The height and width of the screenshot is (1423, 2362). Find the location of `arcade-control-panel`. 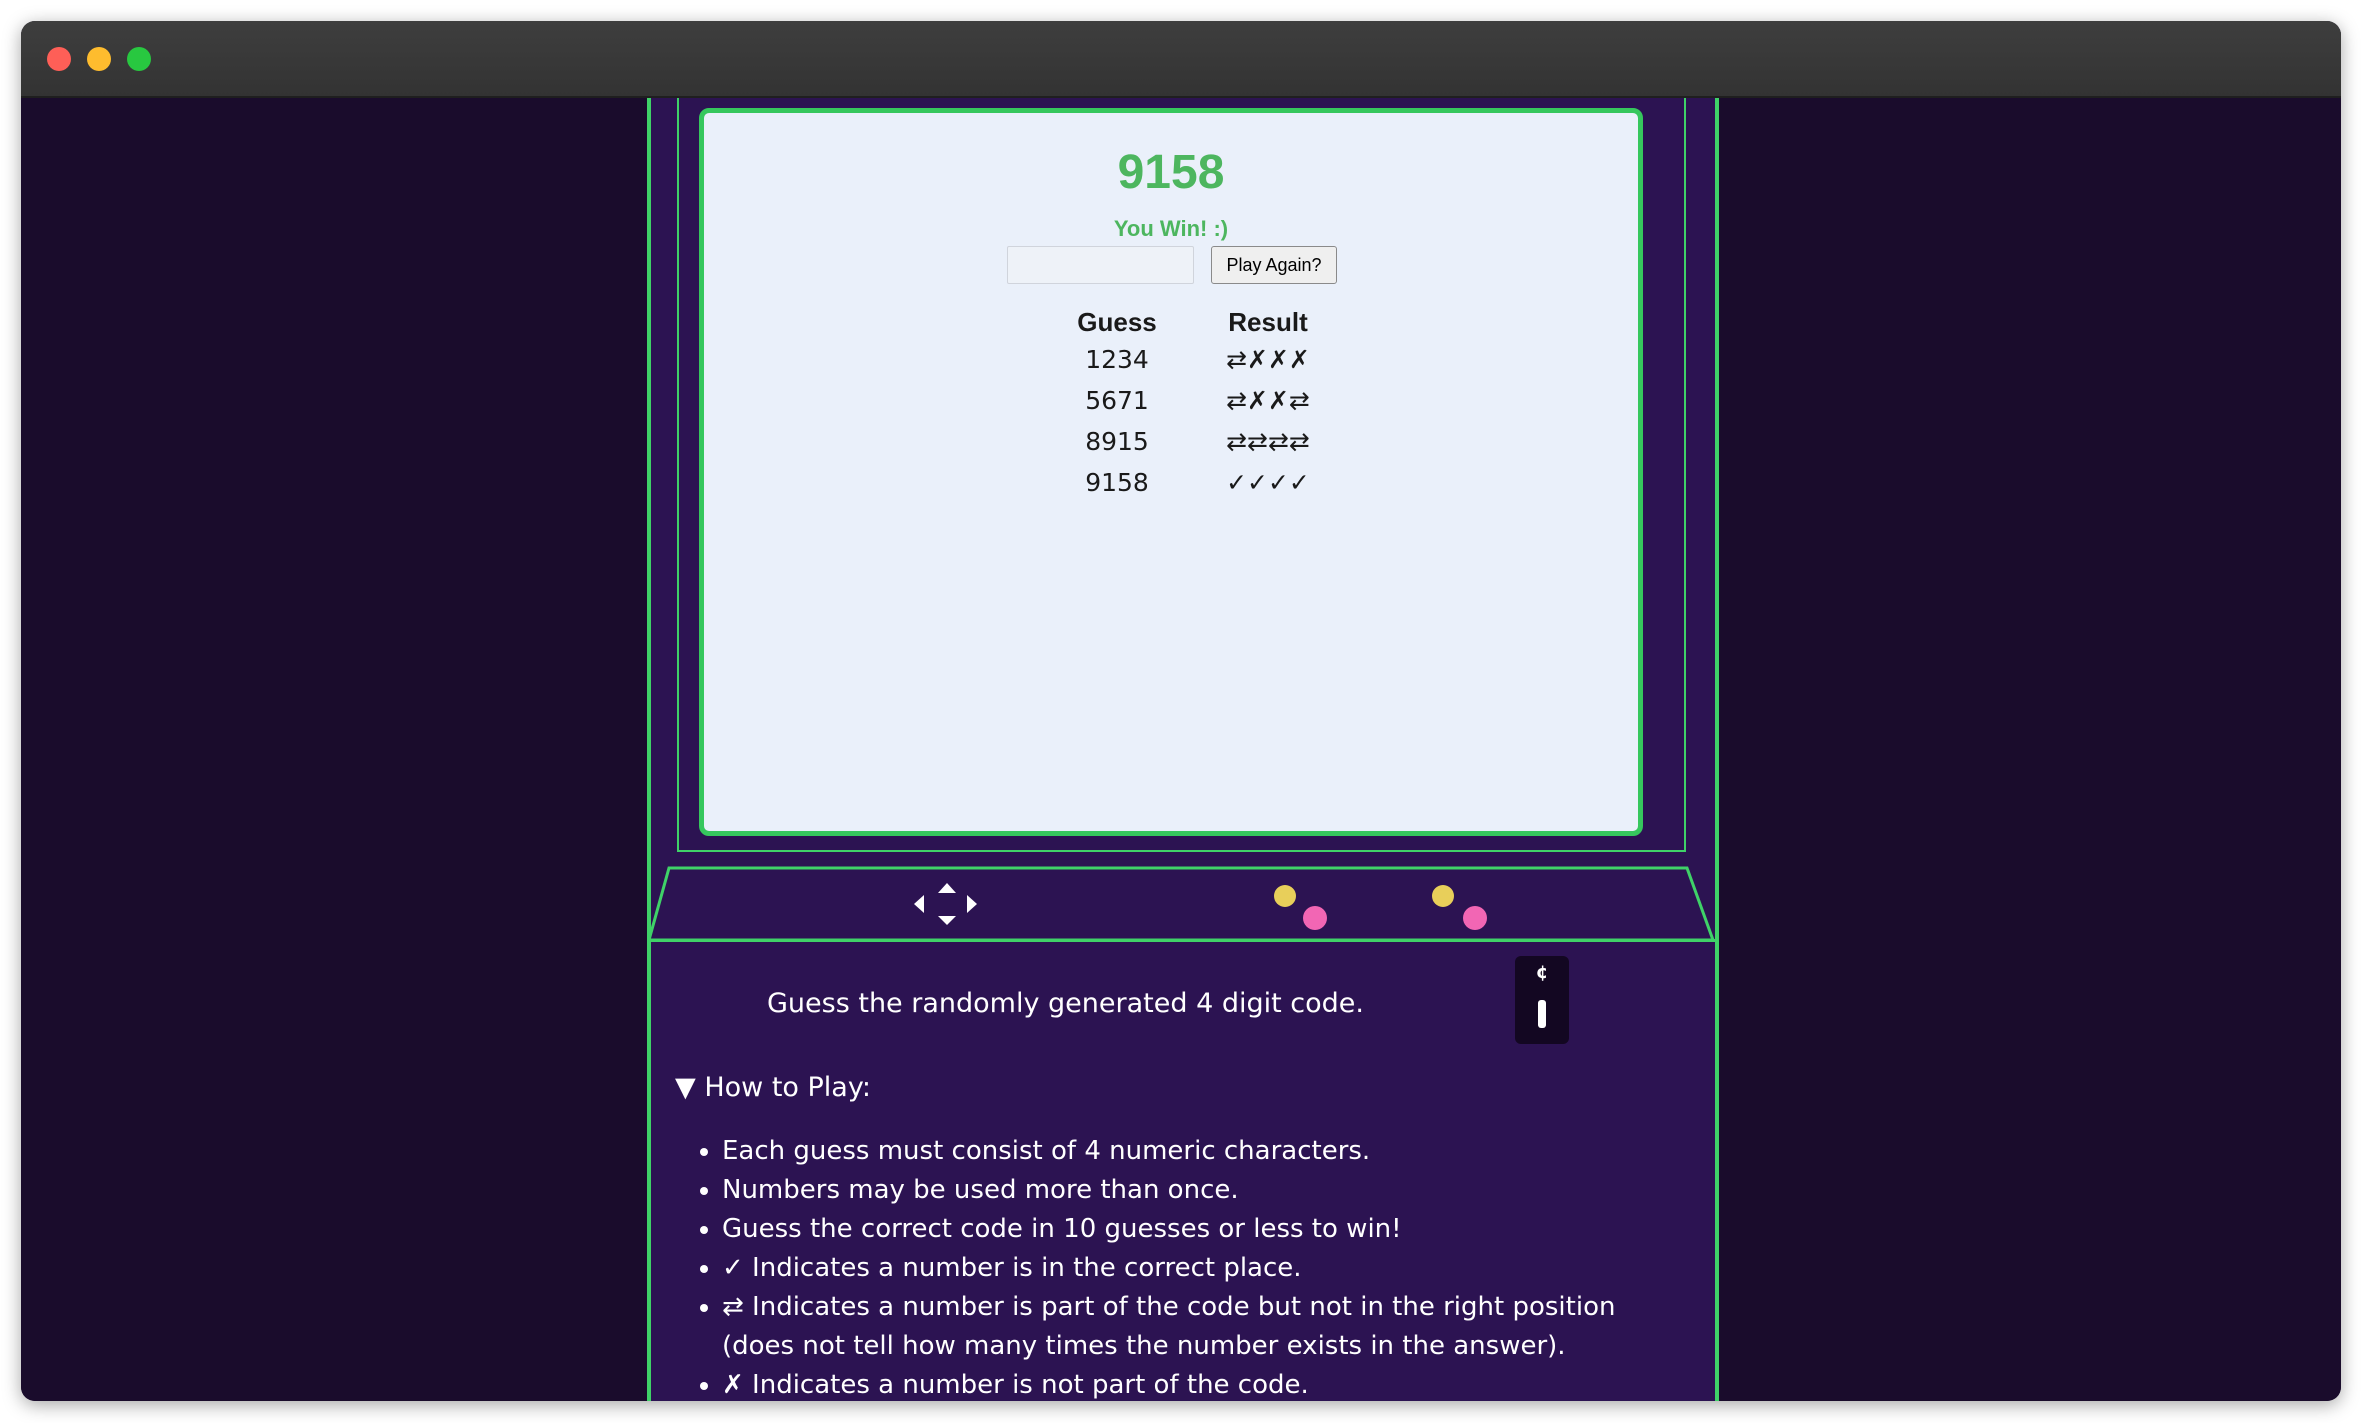

arcade-control-panel is located at coordinates (1183, 905).